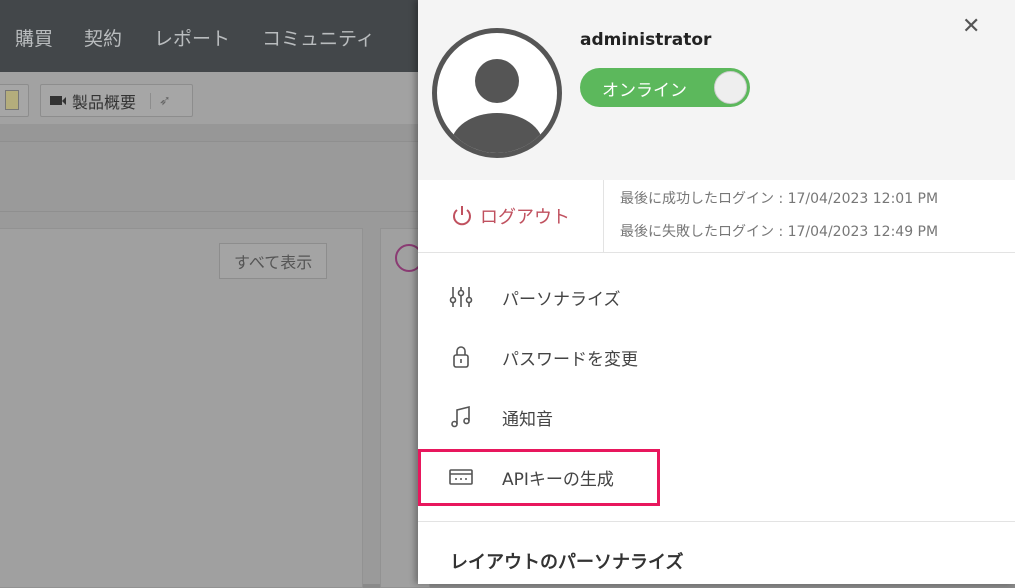 Image resolution: width=1015 pixels, height=588 pixels. I want to click on sliders-icon, so click(461, 297).